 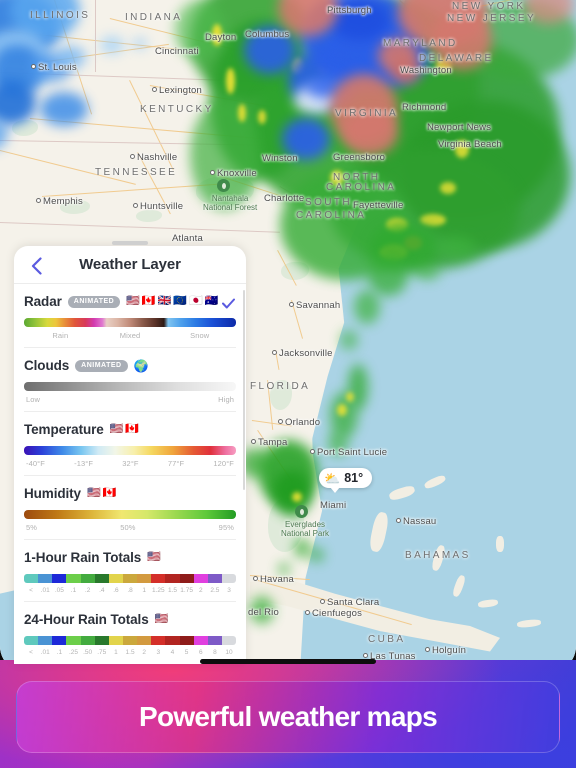 What do you see at coordinates (229, 590) in the screenshot?
I see `tick: 3` at bounding box center [229, 590].